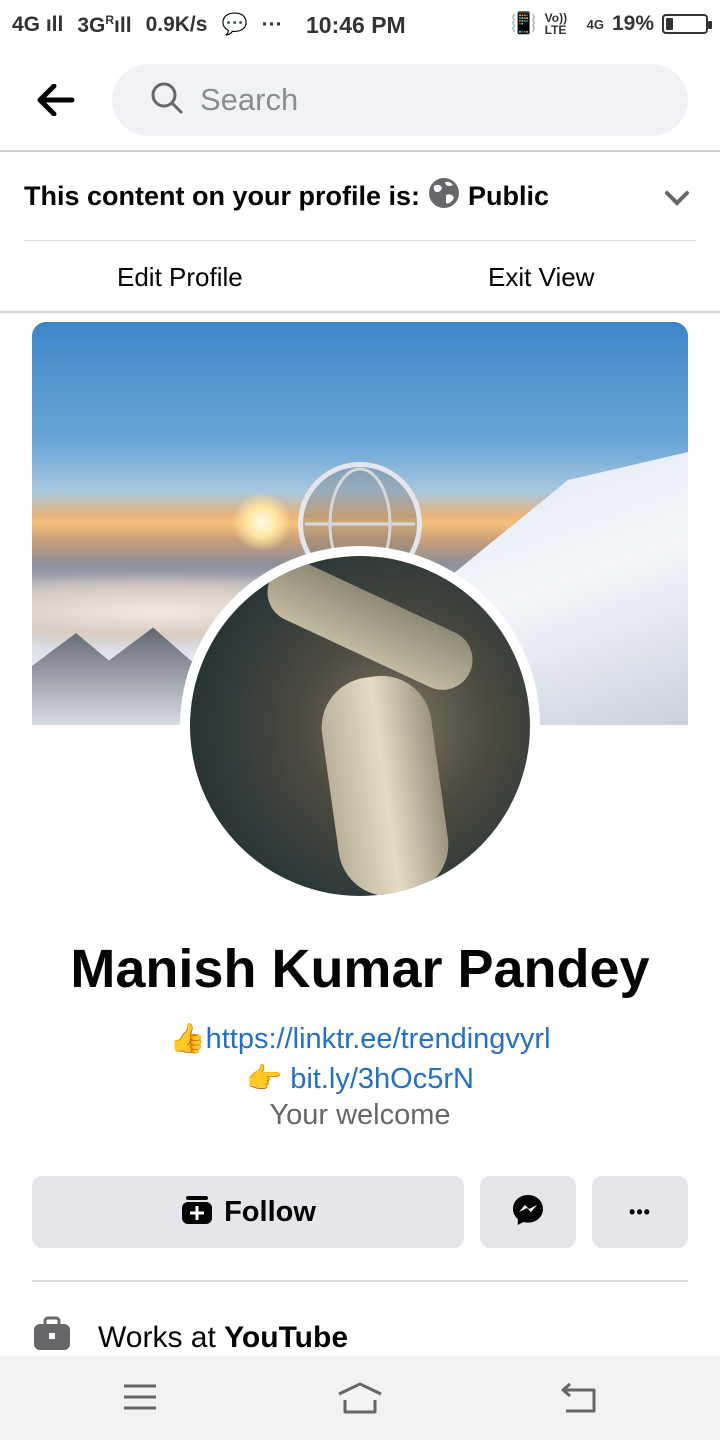  I want to click on more-dots-icon: •••, so click(640, 1211).